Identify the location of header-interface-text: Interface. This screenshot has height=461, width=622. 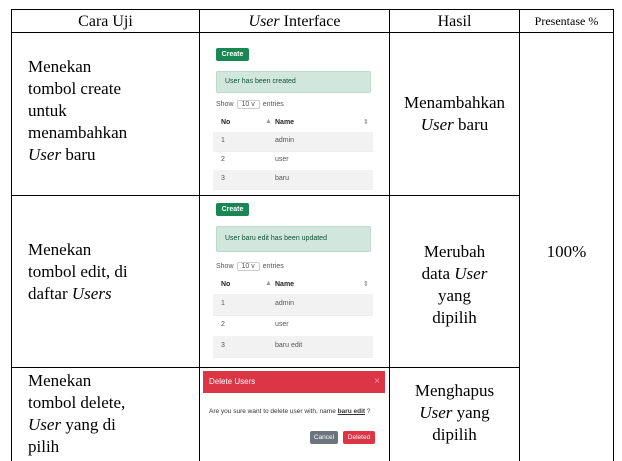
(310, 21).